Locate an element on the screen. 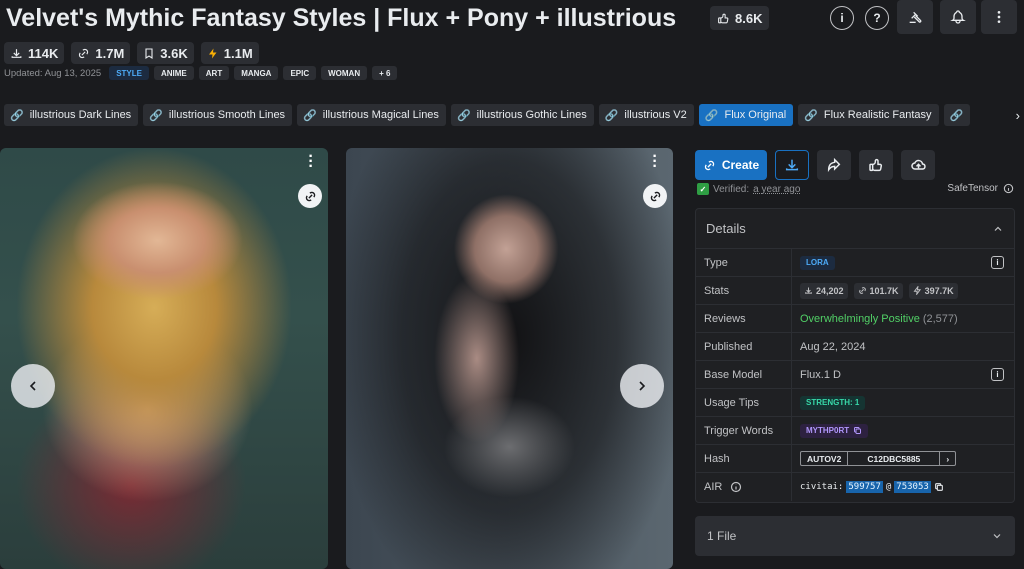  type-badge: LORA is located at coordinates (817, 262).